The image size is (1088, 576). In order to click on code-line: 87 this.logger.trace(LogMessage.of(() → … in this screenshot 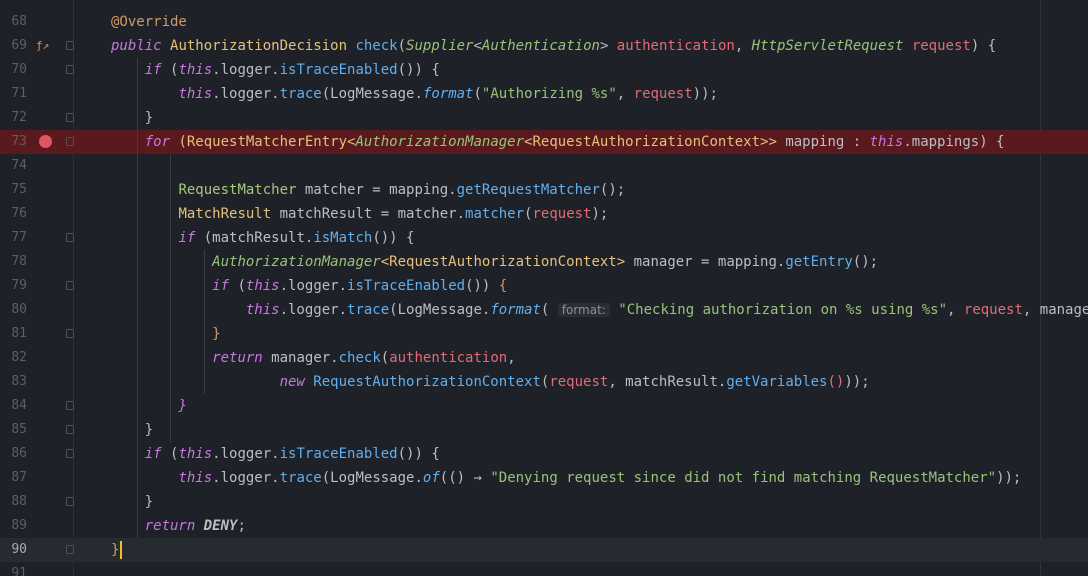, I will do `click(544, 478)`.